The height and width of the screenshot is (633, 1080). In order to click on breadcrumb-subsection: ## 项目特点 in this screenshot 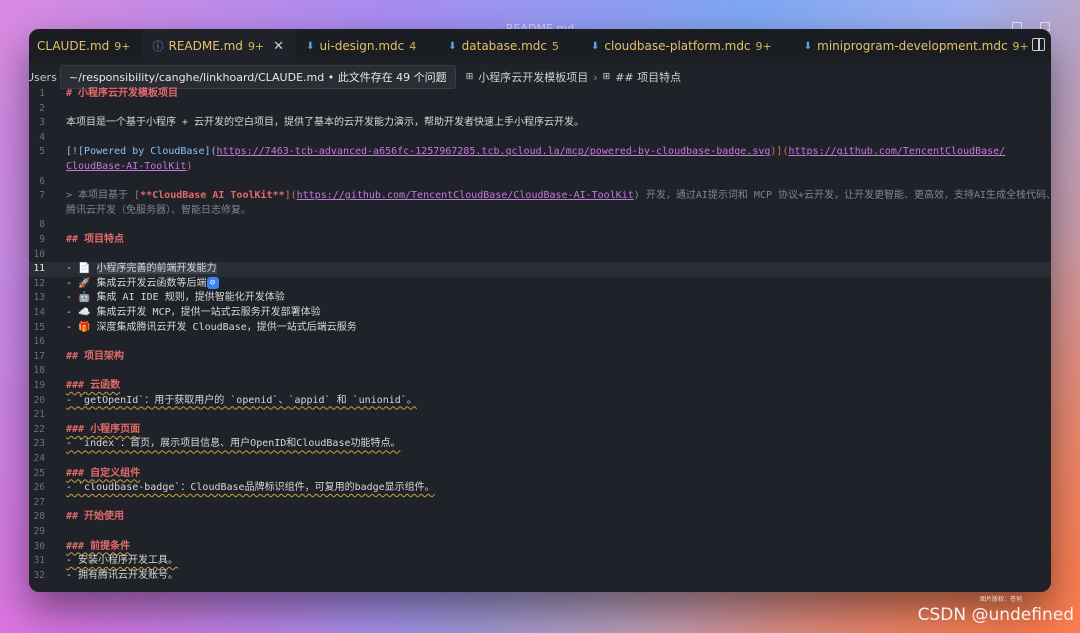, I will do `click(648, 77)`.